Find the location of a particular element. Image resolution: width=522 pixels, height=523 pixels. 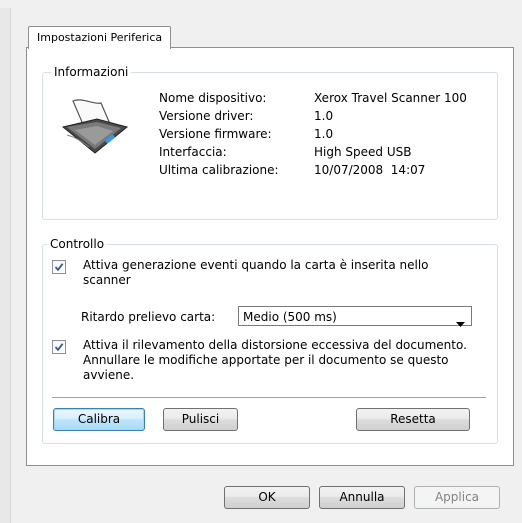

paper-delay-select: Medio (500 ms) is located at coordinates (355, 316).